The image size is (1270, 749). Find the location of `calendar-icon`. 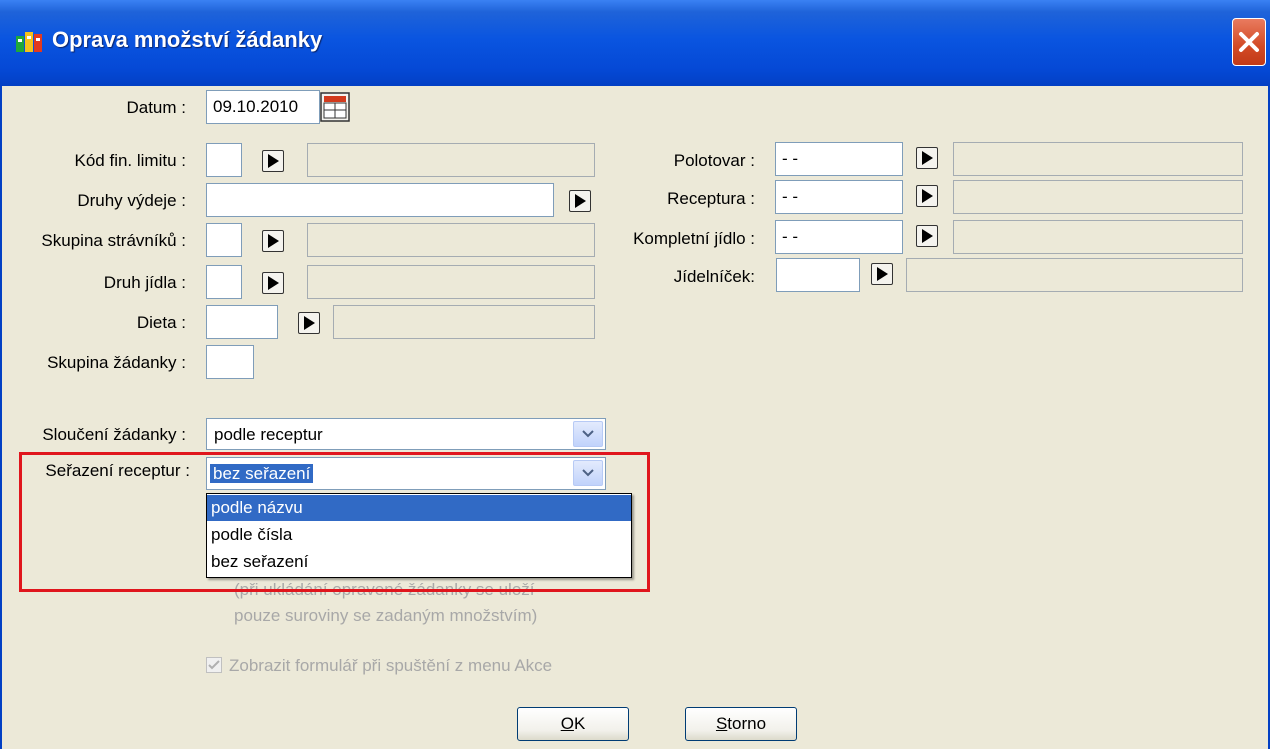

calendar-icon is located at coordinates (335, 107).